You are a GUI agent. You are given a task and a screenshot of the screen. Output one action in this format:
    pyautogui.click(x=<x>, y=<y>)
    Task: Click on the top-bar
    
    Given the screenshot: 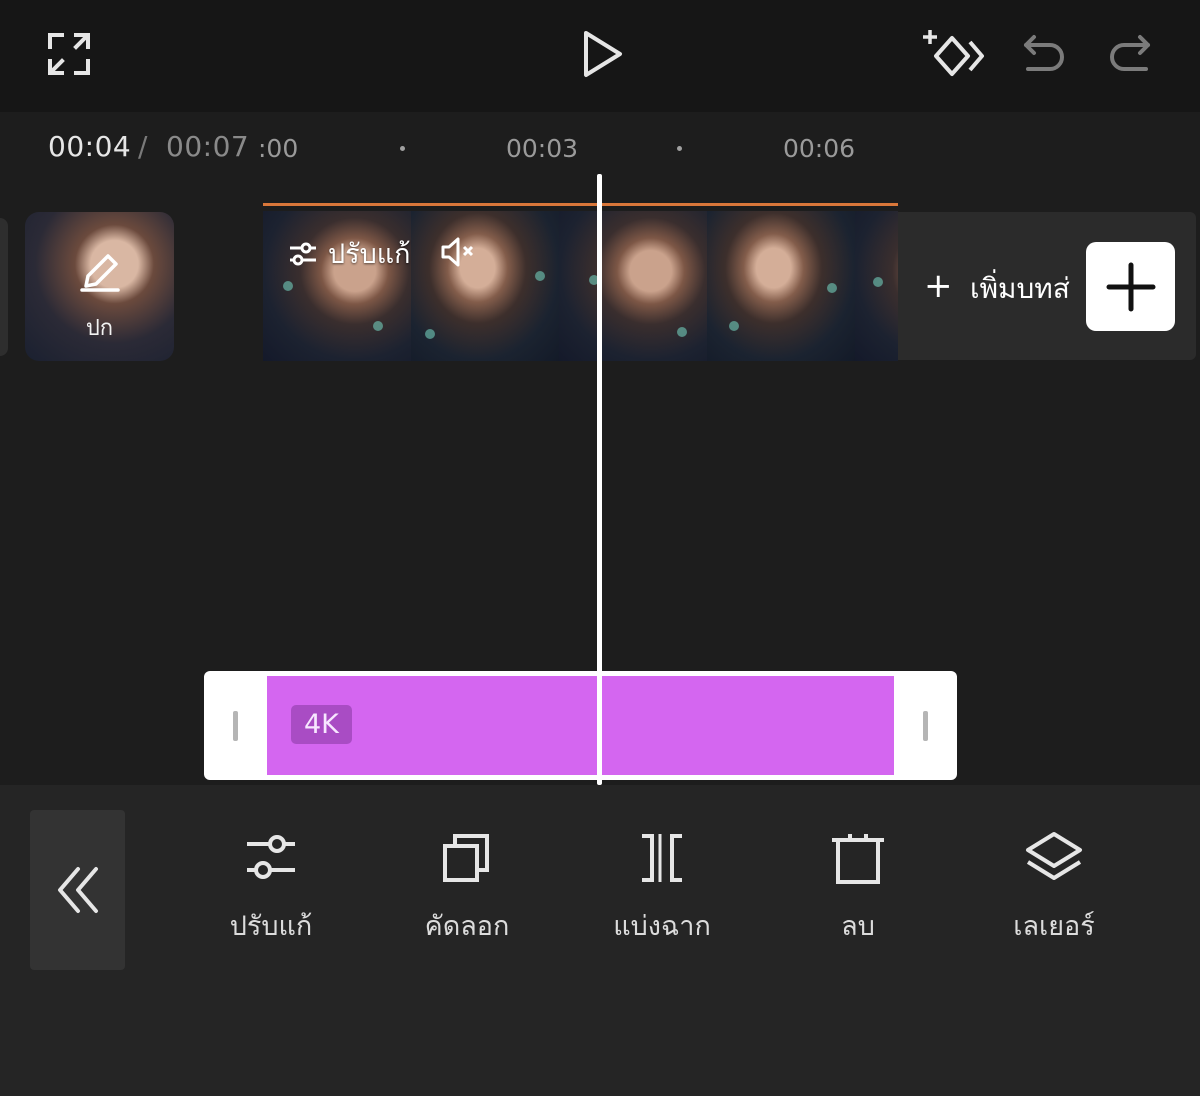 What is the action you would take?
    pyautogui.click(x=600, y=56)
    